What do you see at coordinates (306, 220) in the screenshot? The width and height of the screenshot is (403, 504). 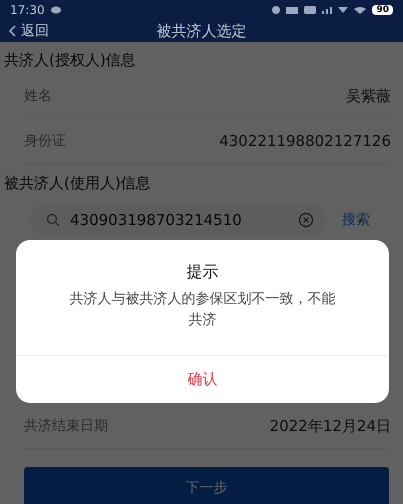 I see `clear-icon` at bounding box center [306, 220].